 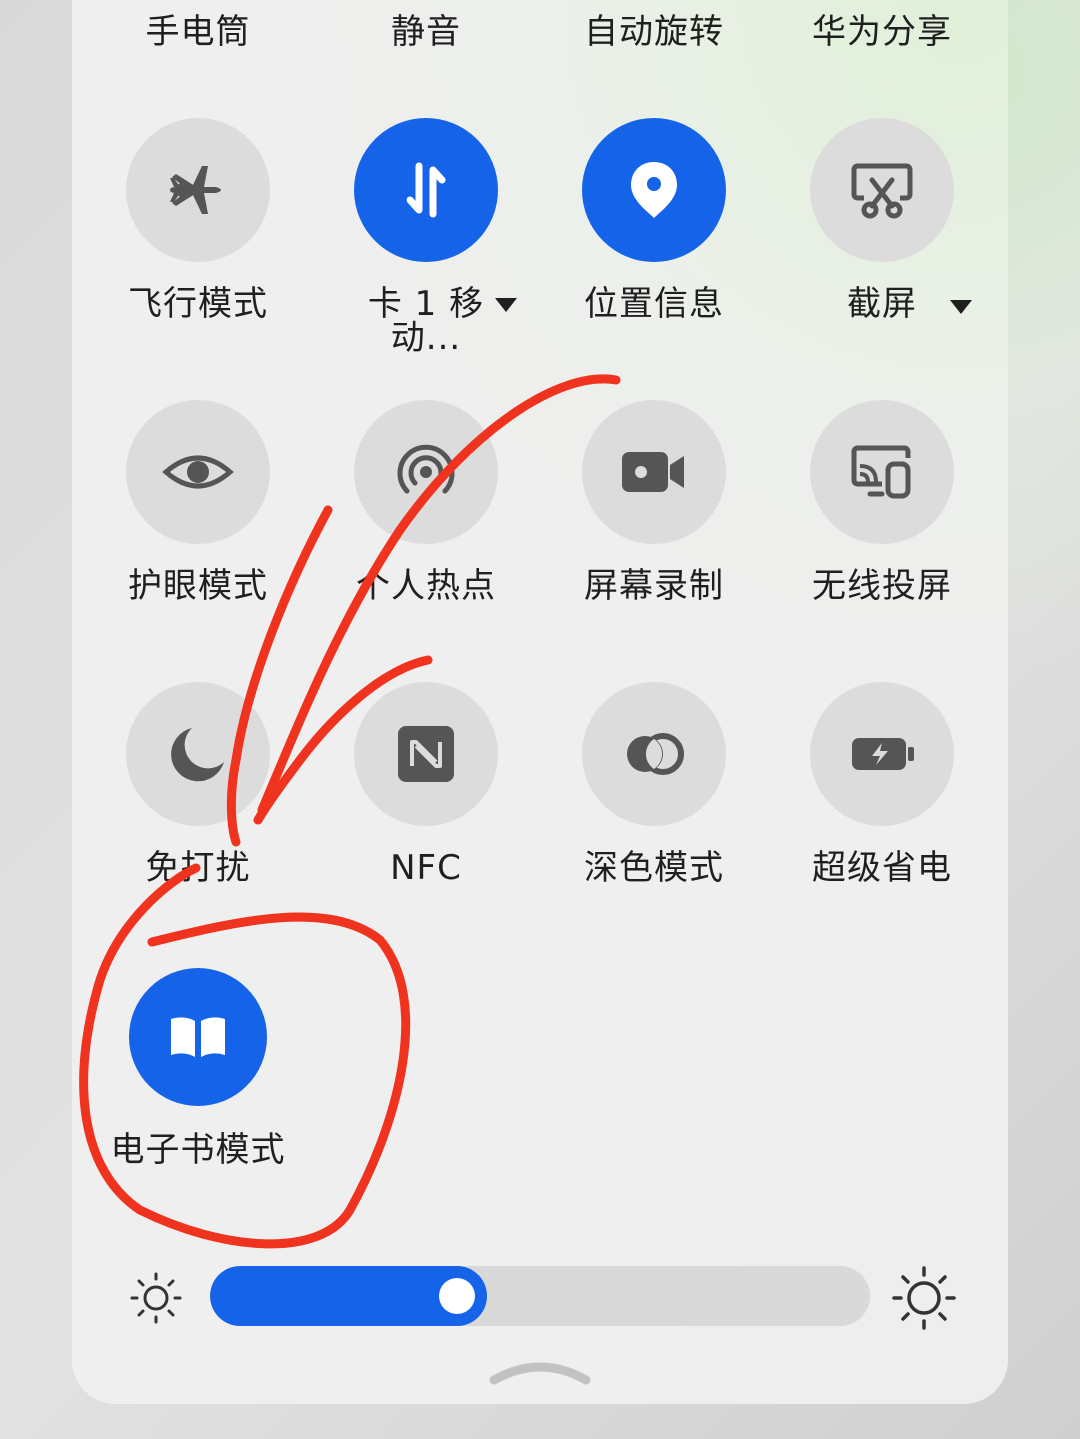 I want to click on moon-icon, so click(x=197, y=755).